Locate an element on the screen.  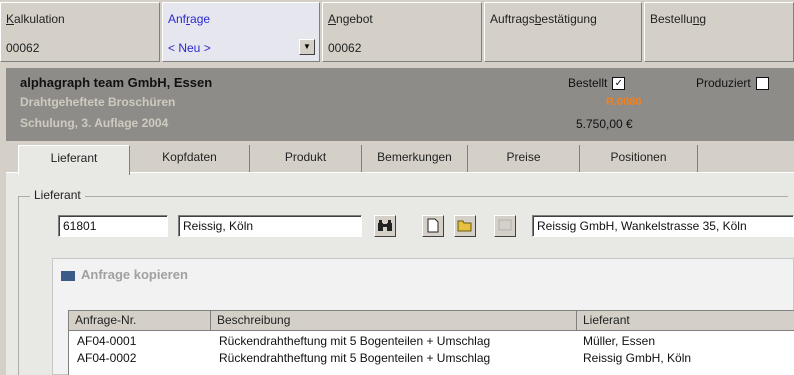
bestellt-flag: Bestellt ✓ is located at coordinates (597, 83).